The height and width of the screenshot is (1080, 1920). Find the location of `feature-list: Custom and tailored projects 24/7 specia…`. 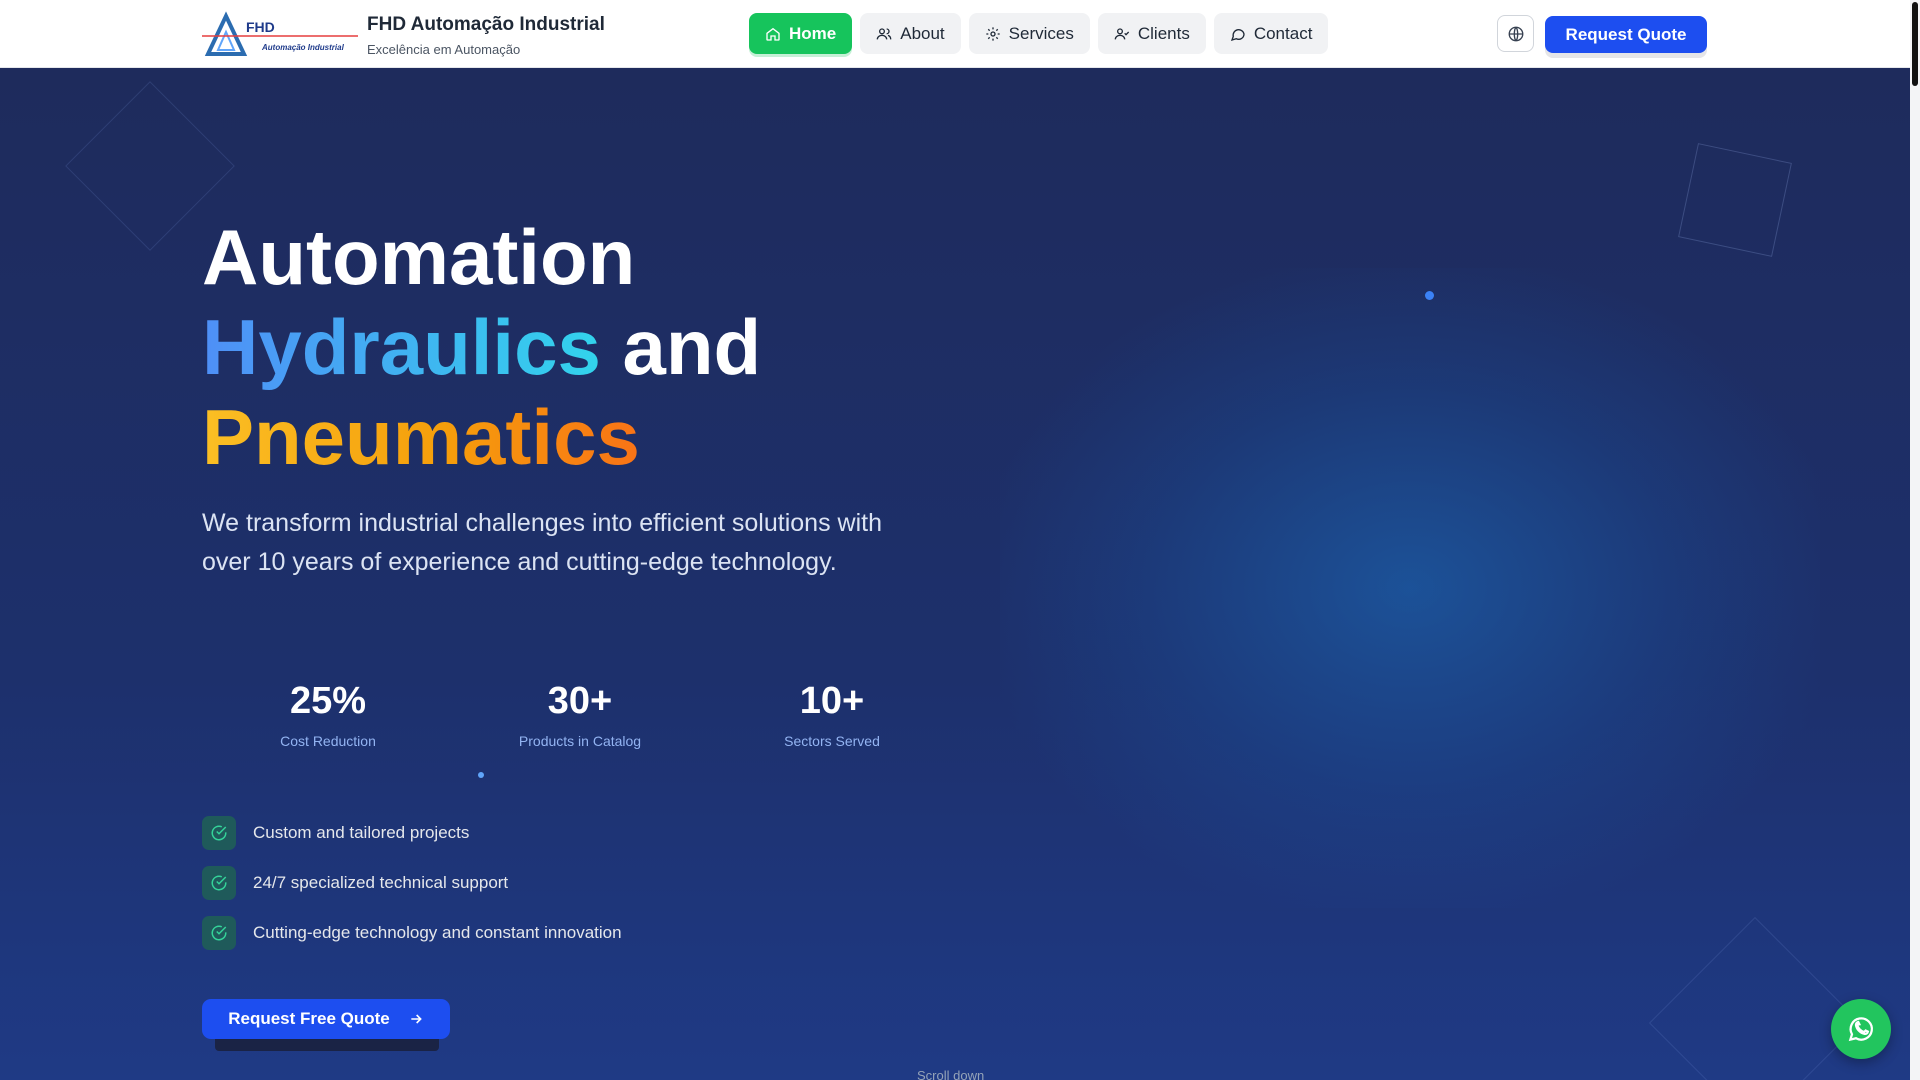

feature-list: Custom and tailored projects 24/7 specia… is located at coordinates (412, 891).